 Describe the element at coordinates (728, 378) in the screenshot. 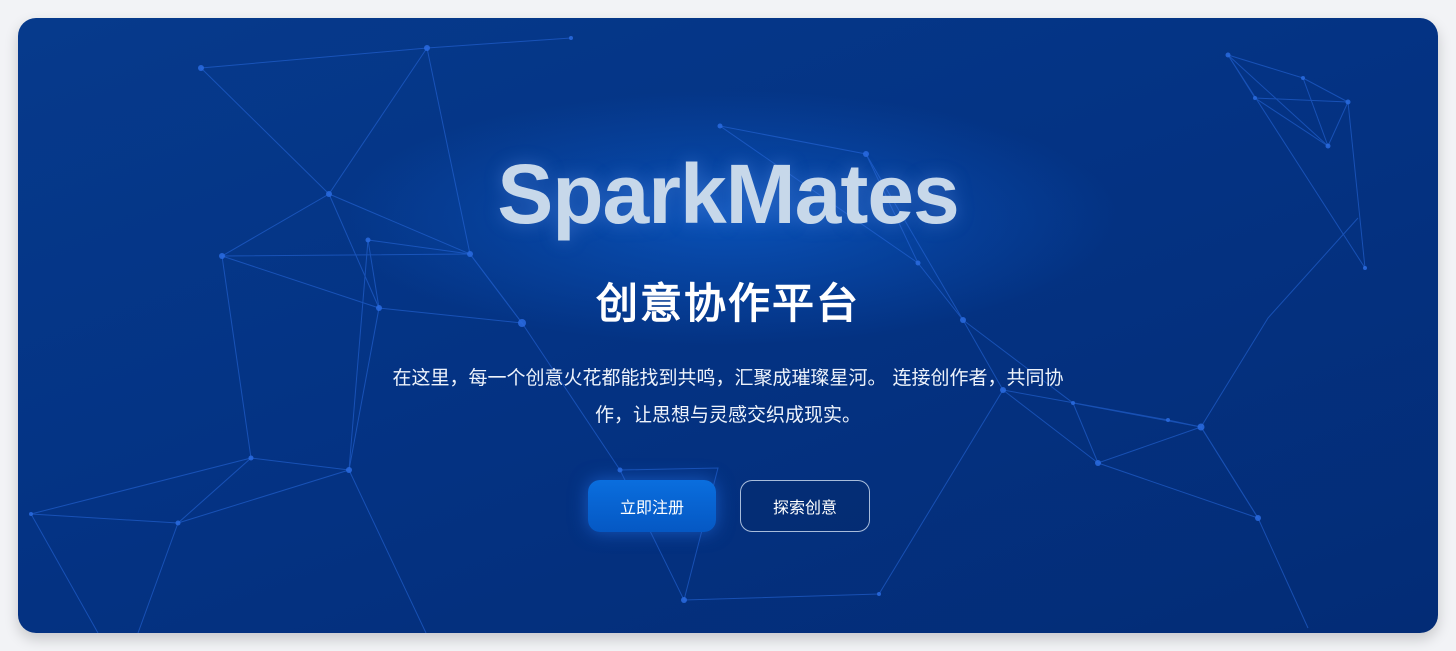

I see `description-line-1: 在这里，每一个创意火花都能找到共鸣，汇聚成璀璨星河。 连接创作者，共同协` at that location.